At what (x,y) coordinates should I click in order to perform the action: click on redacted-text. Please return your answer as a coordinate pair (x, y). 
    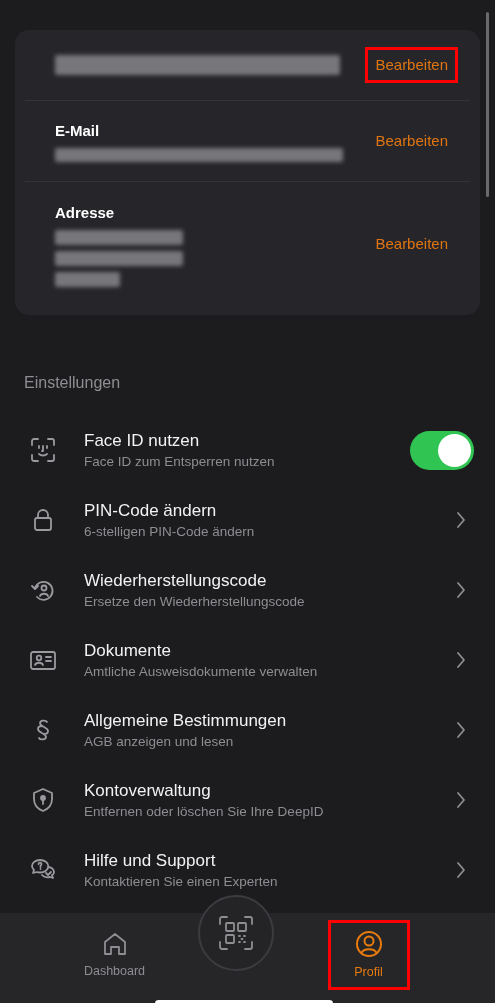
    Looking at the image, I should click on (87, 280).